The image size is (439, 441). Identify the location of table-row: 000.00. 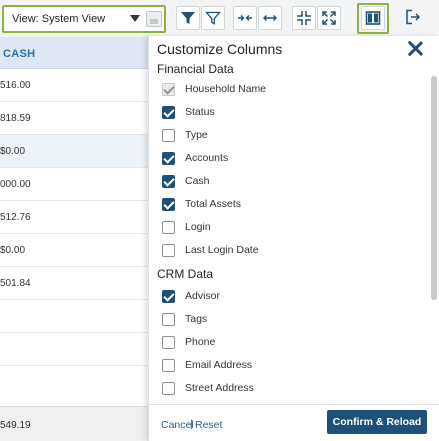
(75, 184).